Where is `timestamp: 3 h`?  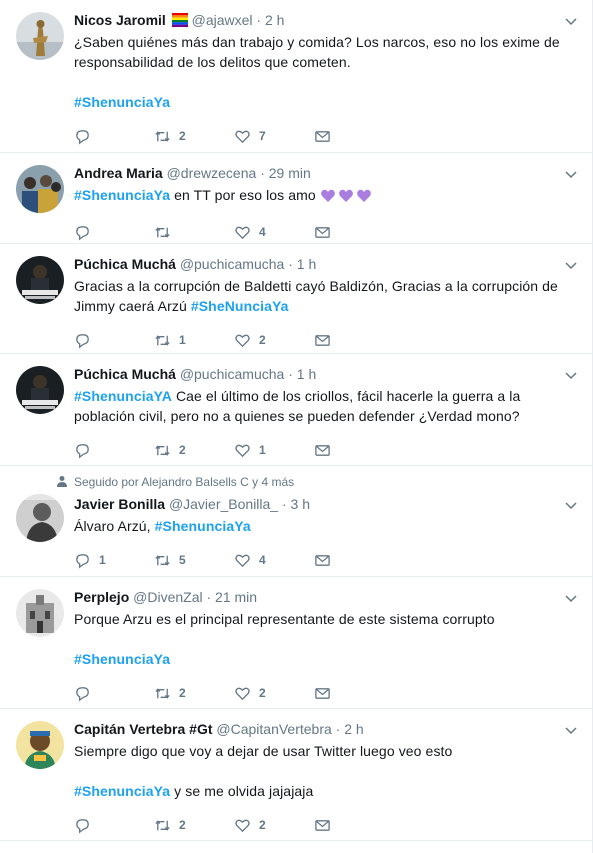
timestamp: 3 h is located at coordinates (300, 504).